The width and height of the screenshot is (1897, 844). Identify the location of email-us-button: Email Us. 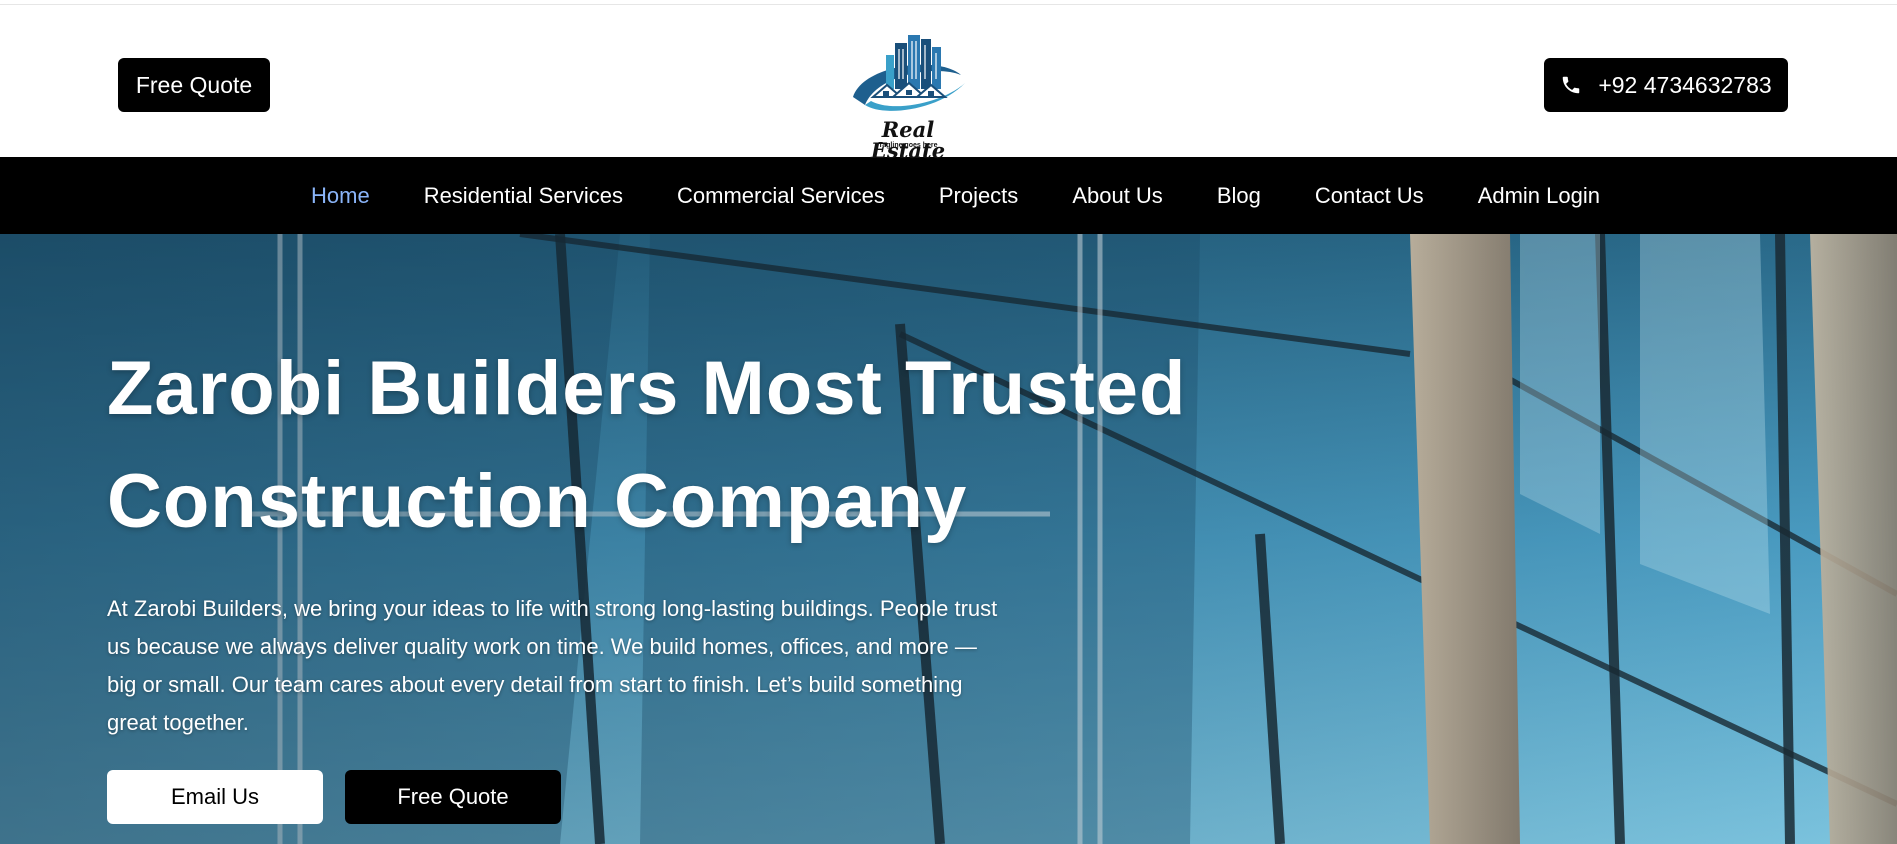
(215, 797).